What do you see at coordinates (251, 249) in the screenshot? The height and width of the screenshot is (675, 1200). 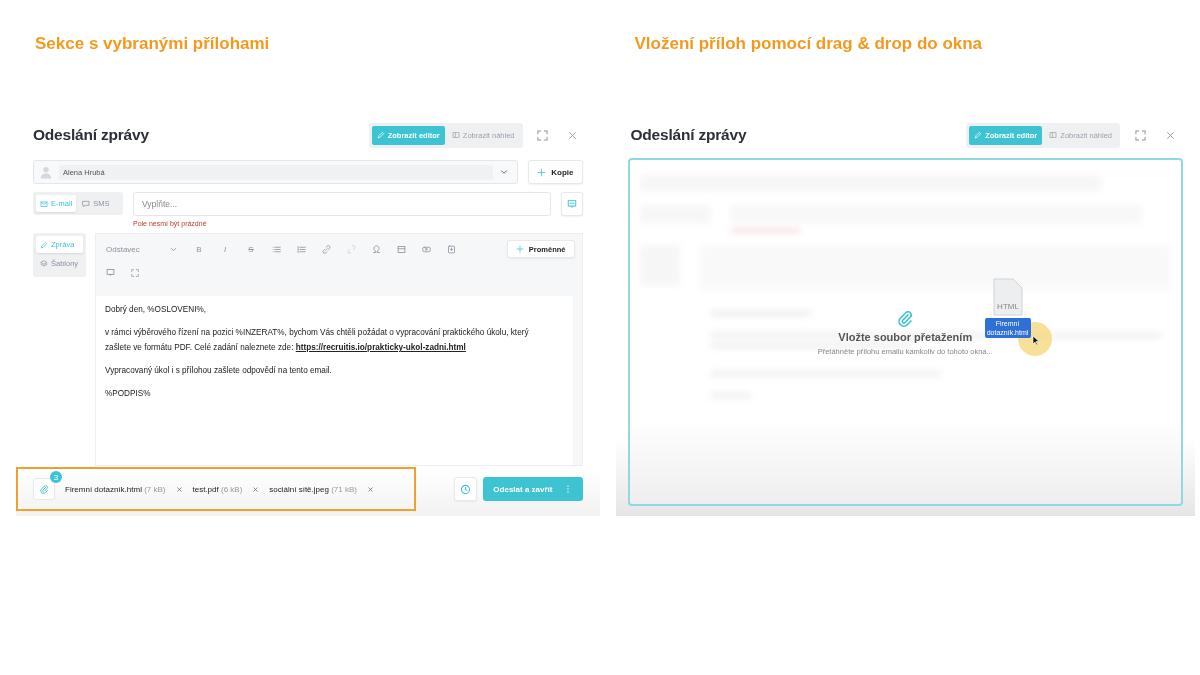 I see `format-button: S` at bounding box center [251, 249].